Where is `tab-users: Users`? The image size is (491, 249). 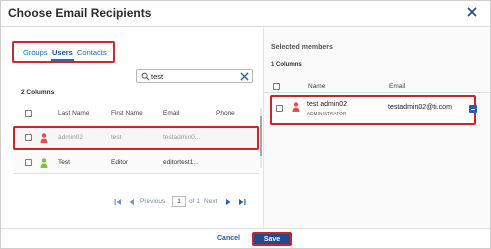
tab-users: Users is located at coordinates (62, 52).